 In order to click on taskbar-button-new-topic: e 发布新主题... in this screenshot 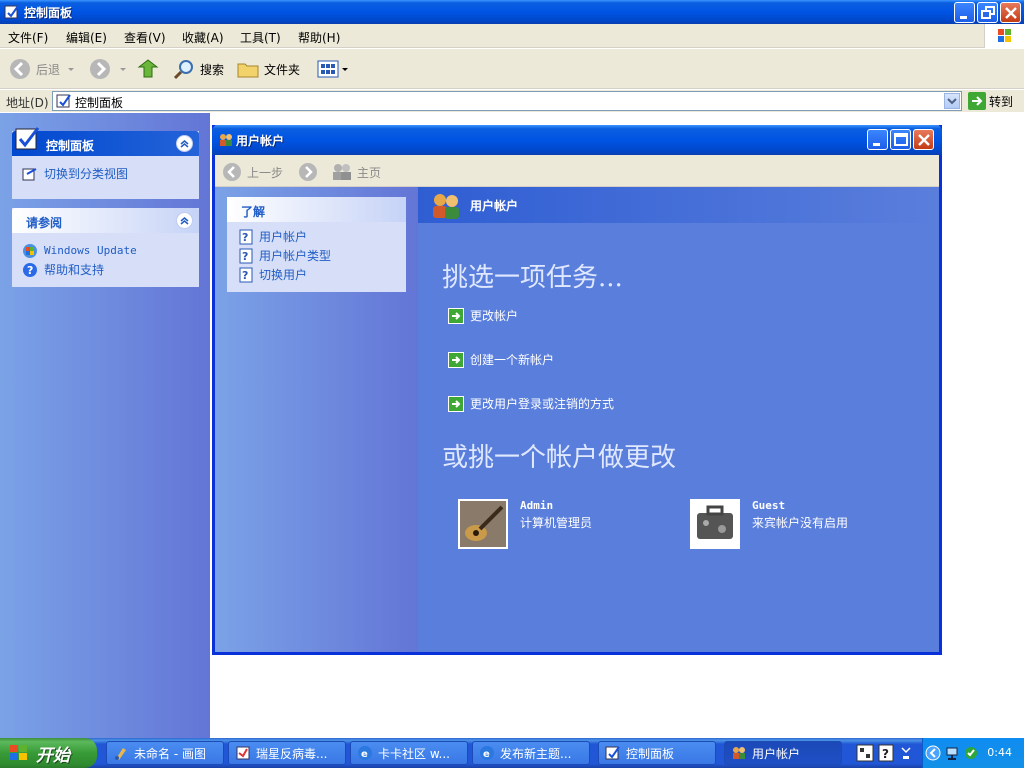, I will do `click(531, 753)`.